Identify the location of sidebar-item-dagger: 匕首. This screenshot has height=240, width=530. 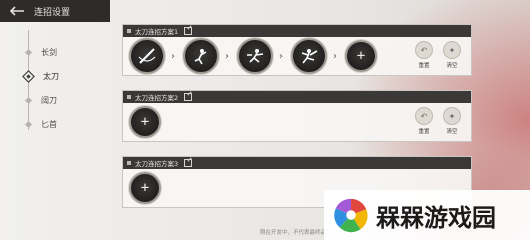
(40, 124).